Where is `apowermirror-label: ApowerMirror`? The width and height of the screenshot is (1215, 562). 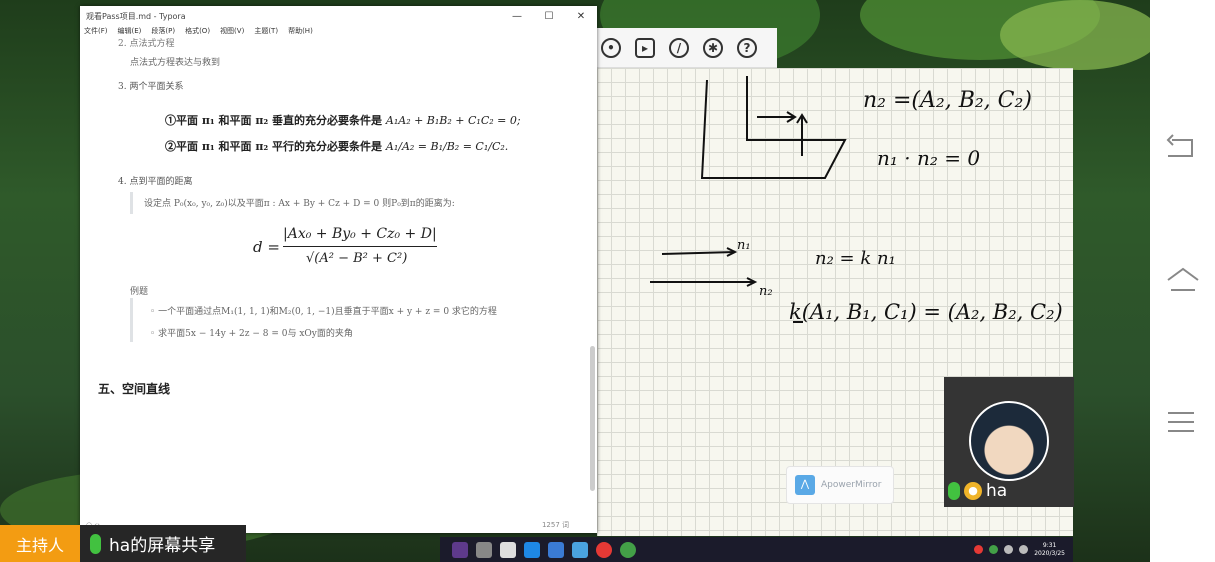 apowermirror-label: ApowerMirror is located at coordinates (851, 485).